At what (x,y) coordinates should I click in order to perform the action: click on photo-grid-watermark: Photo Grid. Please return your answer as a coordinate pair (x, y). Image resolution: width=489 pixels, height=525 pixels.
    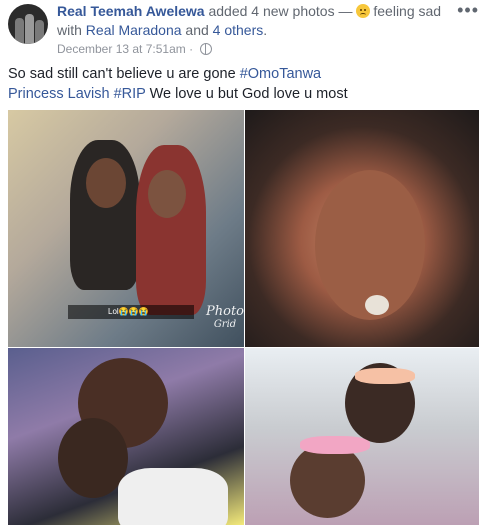
    Looking at the image, I should click on (225, 318).